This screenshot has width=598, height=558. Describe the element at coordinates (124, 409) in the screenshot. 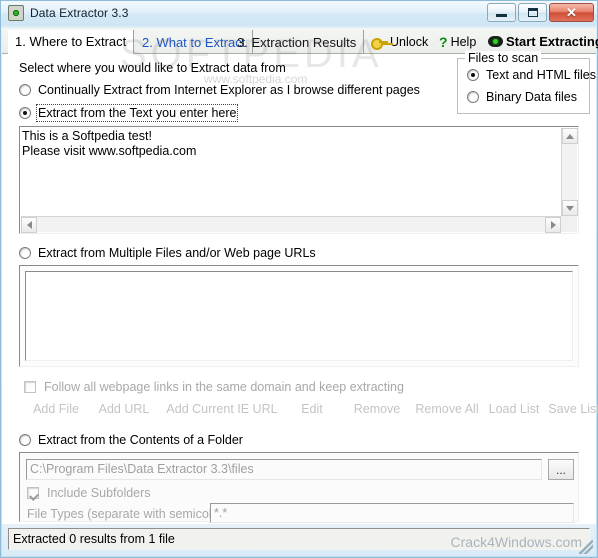

I see `add-url-button: Add URL` at that location.